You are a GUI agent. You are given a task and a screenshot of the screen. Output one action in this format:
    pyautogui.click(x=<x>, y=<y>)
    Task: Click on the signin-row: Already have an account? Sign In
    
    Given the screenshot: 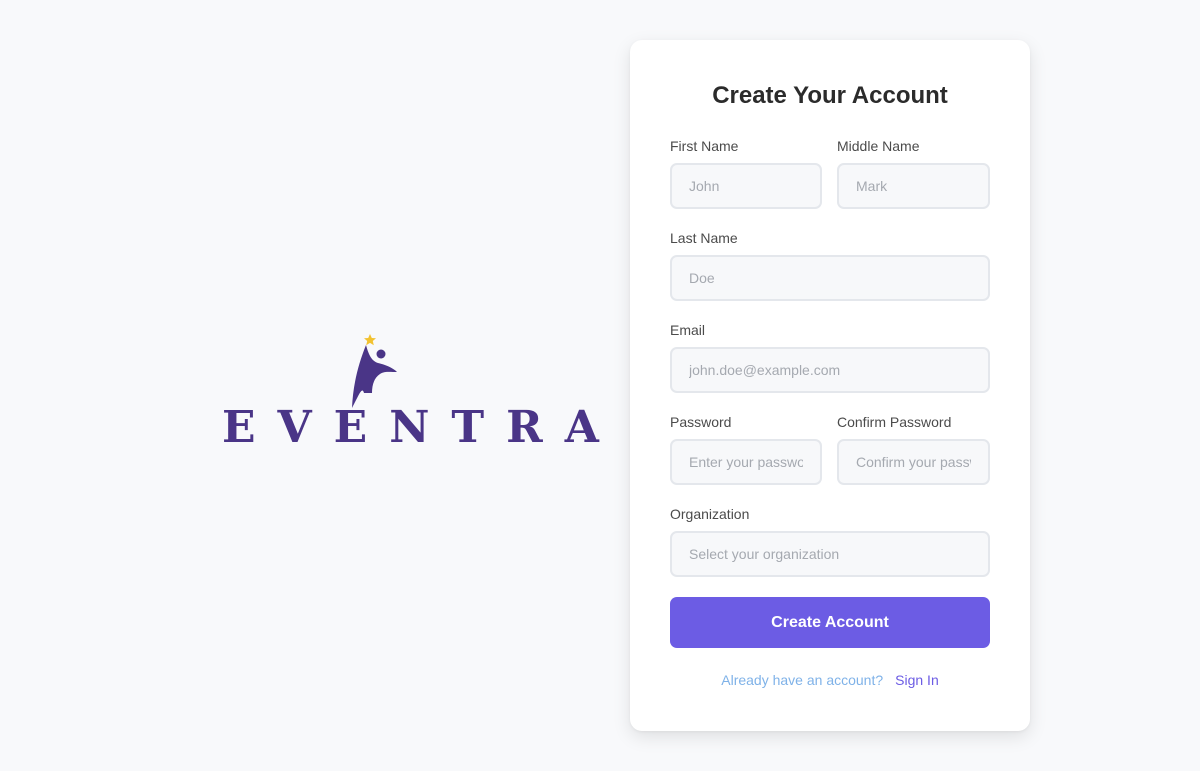 What is the action you would take?
    pyautogui.click(x=830, y=680)
    